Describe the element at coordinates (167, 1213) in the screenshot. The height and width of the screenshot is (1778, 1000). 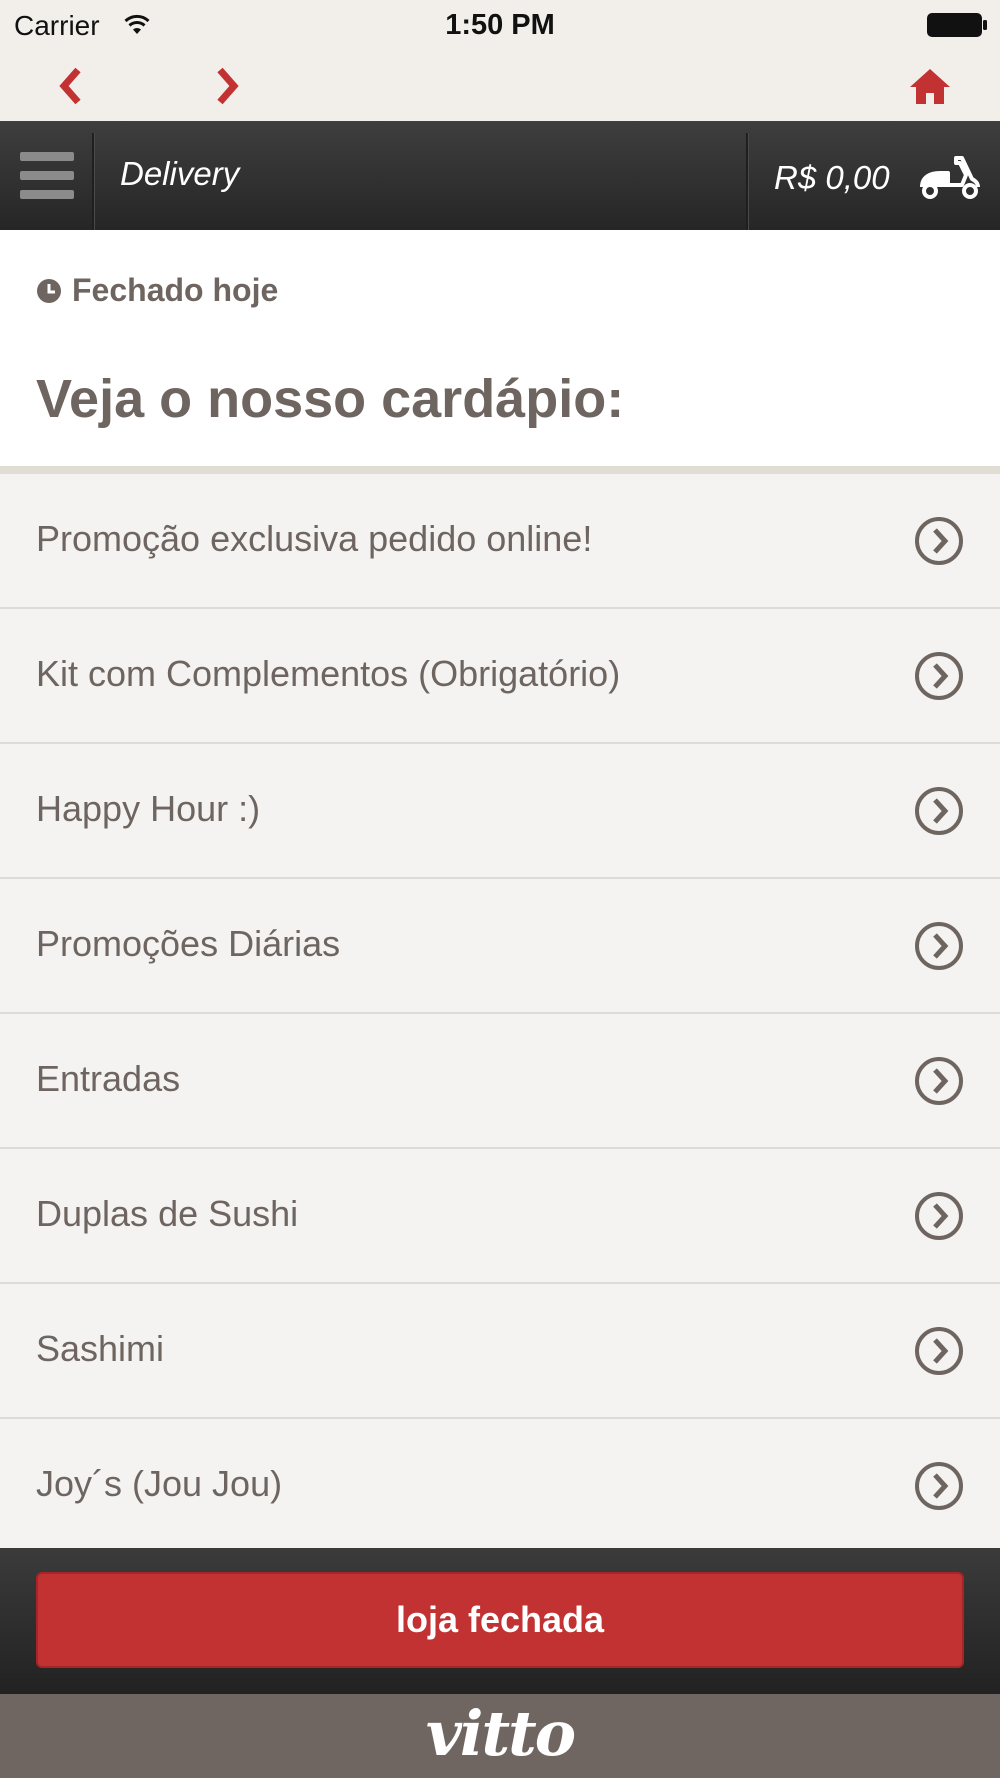
I see `menu-category-label: Duplas de Sushi` at that location.